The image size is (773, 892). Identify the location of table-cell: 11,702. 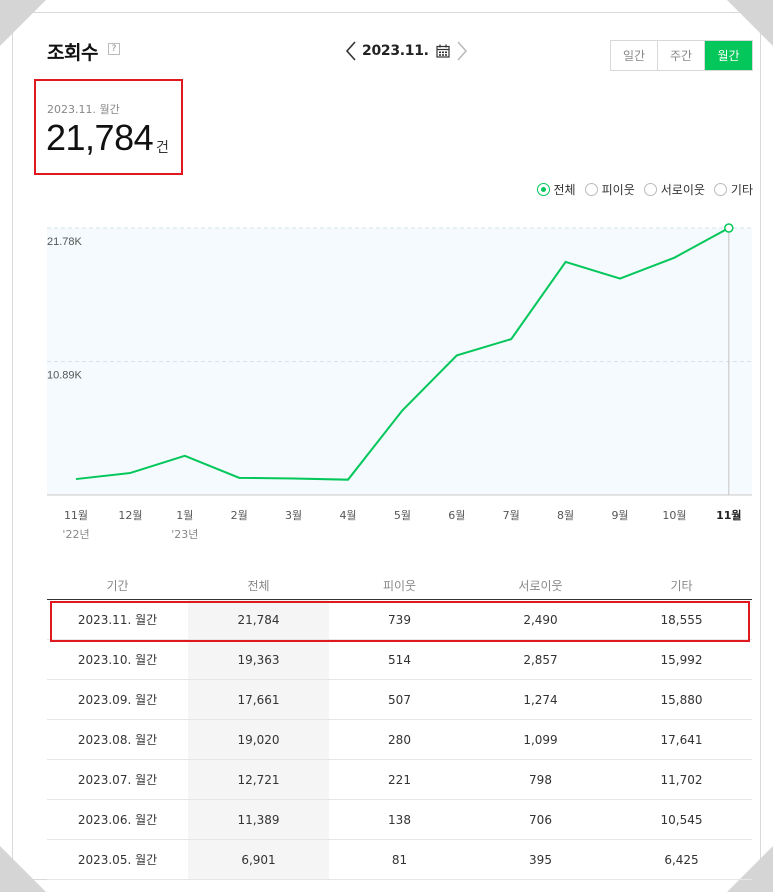
(681, 779).